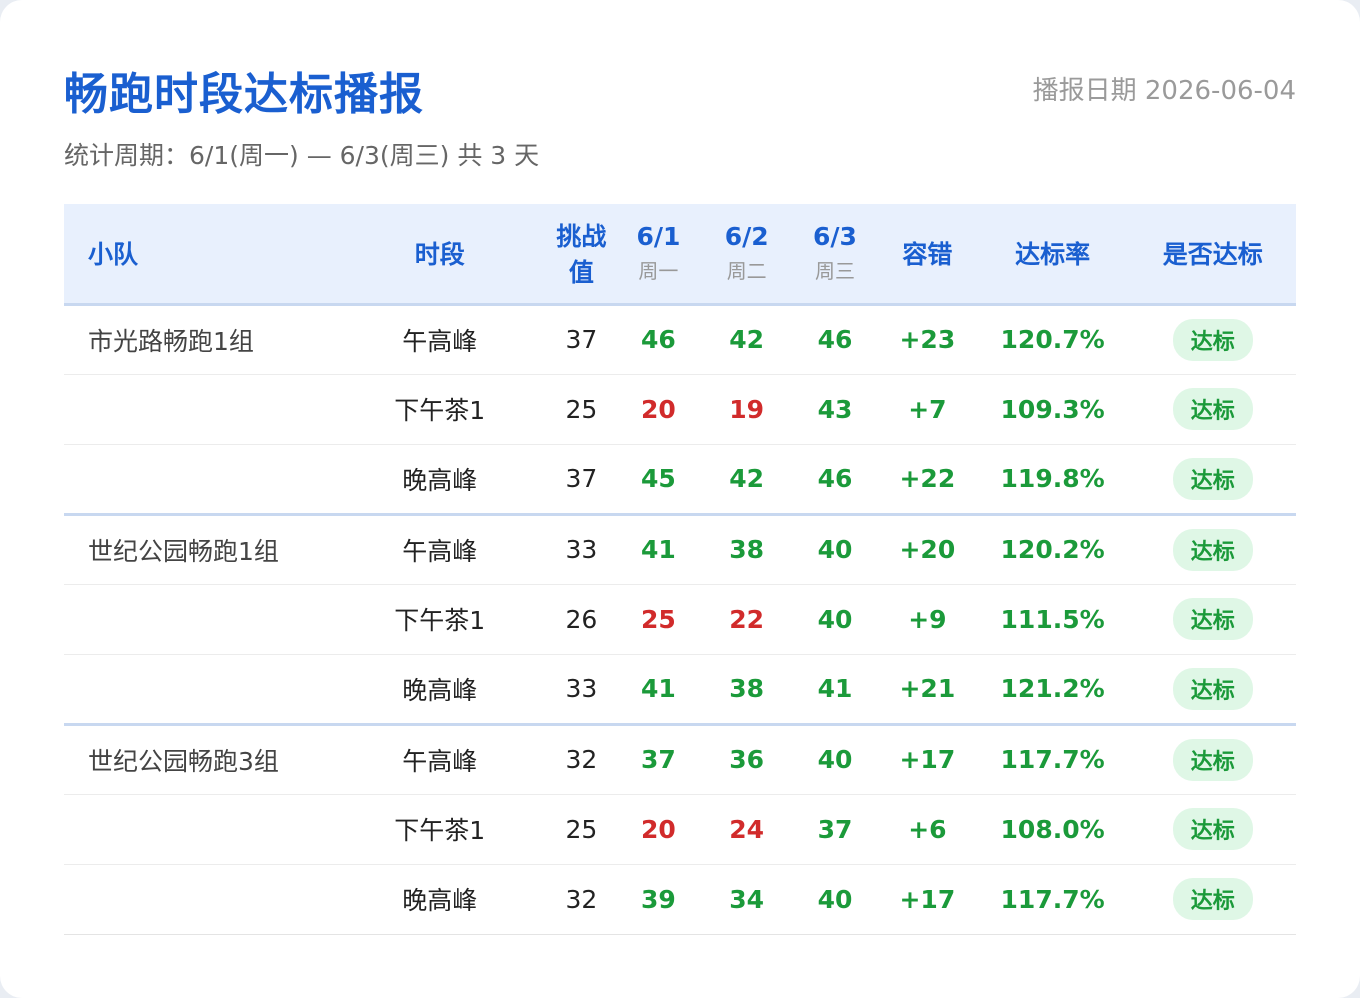 Image resolution: width=1360 pixels, height=998 pixels. Describe the element at coordinates (1052, 690) in the screenshot. I see `rate-cell: 121.2%` at that location.